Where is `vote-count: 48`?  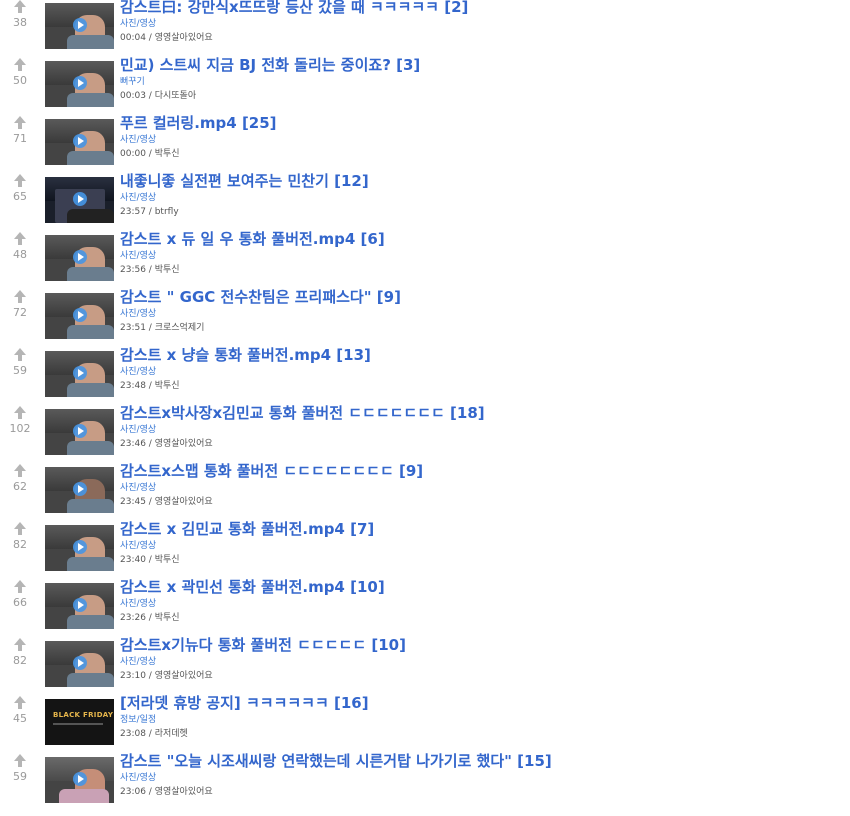 vote-count: 48 is located at coordinates (20, 254).